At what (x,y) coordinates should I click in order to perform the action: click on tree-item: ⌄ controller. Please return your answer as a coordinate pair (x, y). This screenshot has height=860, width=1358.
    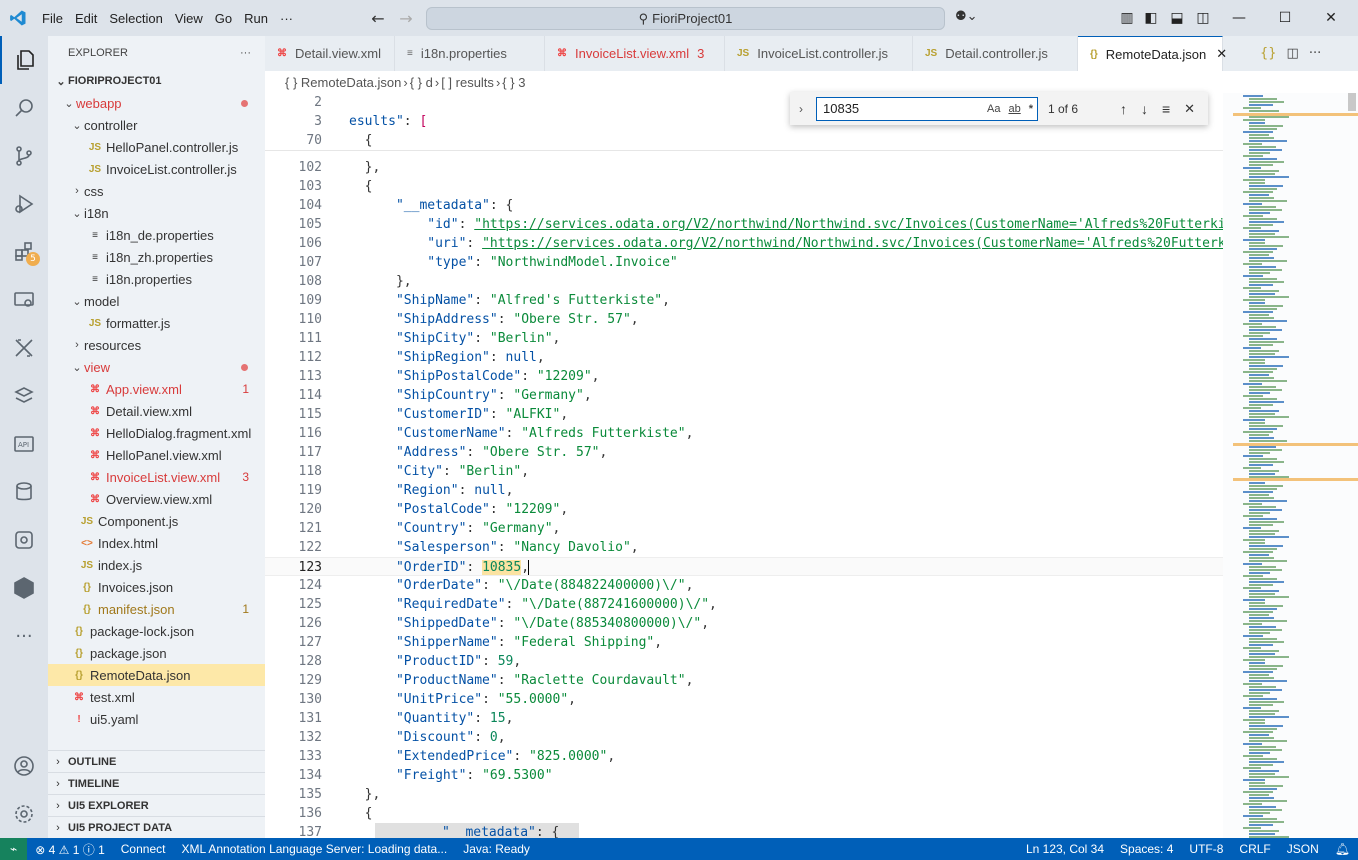
    Looking at the image, I should click on (156, 125).